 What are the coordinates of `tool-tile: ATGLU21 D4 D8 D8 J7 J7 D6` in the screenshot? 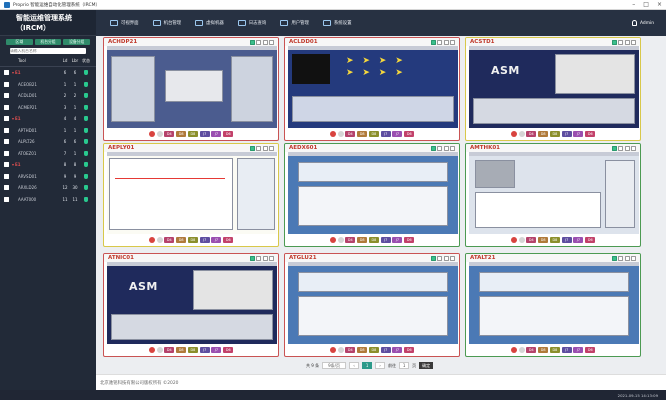 It's located at (372, 305).